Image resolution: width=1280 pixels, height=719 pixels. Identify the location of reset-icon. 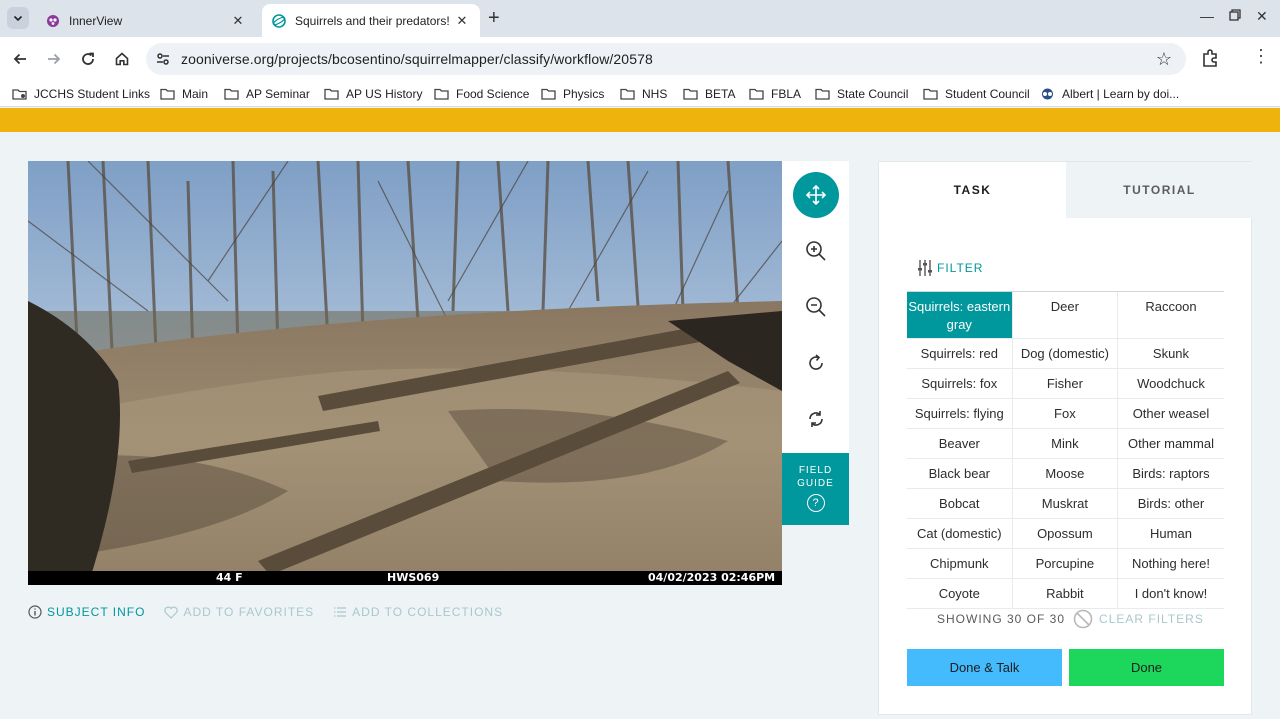
(816, 419).